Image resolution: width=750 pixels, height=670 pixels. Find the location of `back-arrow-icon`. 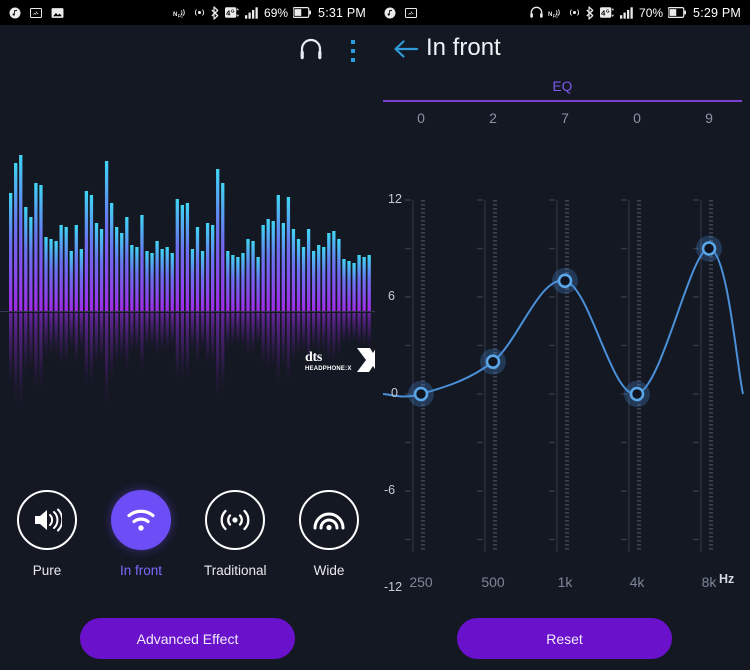

back-arrow-icon is located at coordinates (406, 51).